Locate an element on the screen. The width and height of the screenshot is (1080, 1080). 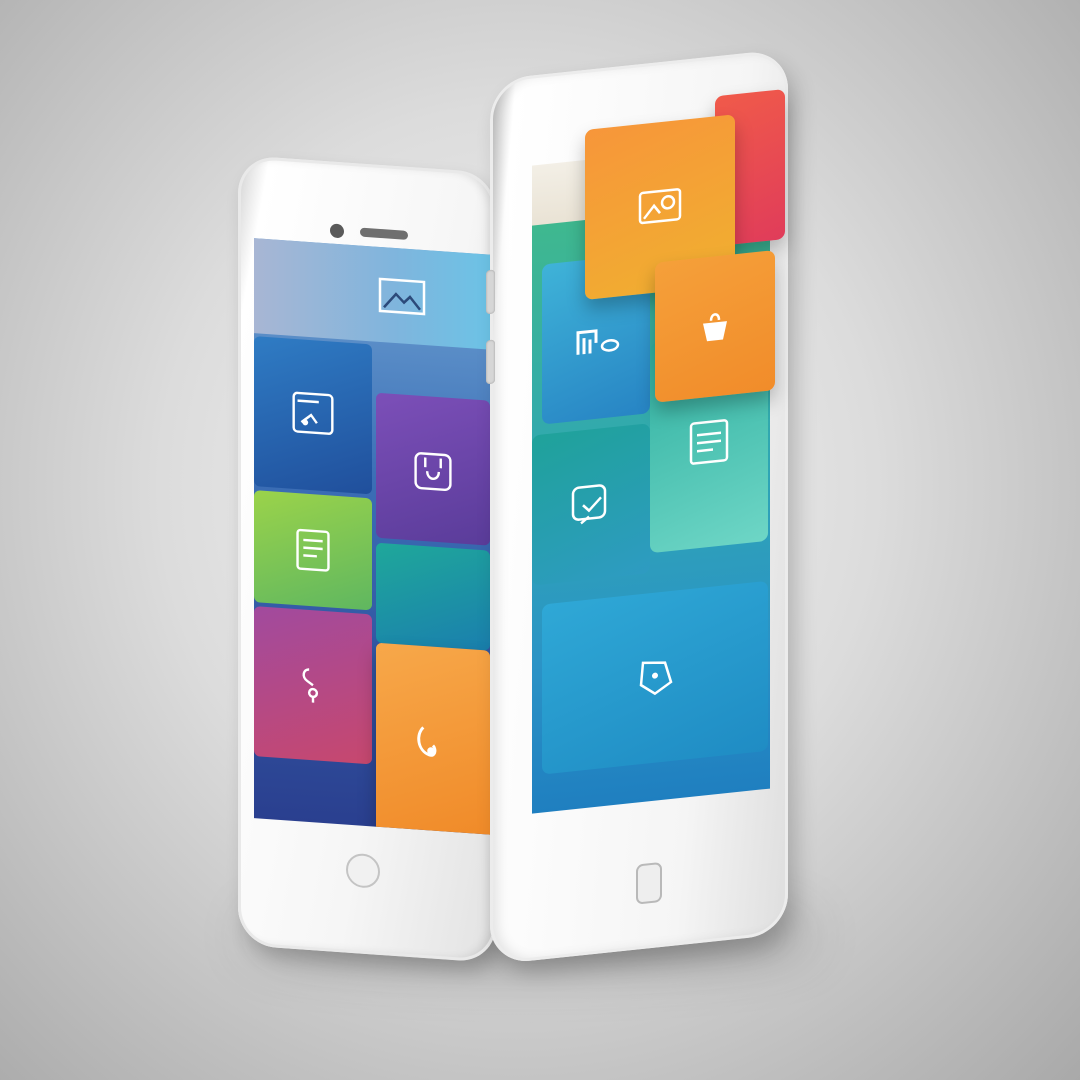
tile-tag-icon is located at coordinates (655, 677).